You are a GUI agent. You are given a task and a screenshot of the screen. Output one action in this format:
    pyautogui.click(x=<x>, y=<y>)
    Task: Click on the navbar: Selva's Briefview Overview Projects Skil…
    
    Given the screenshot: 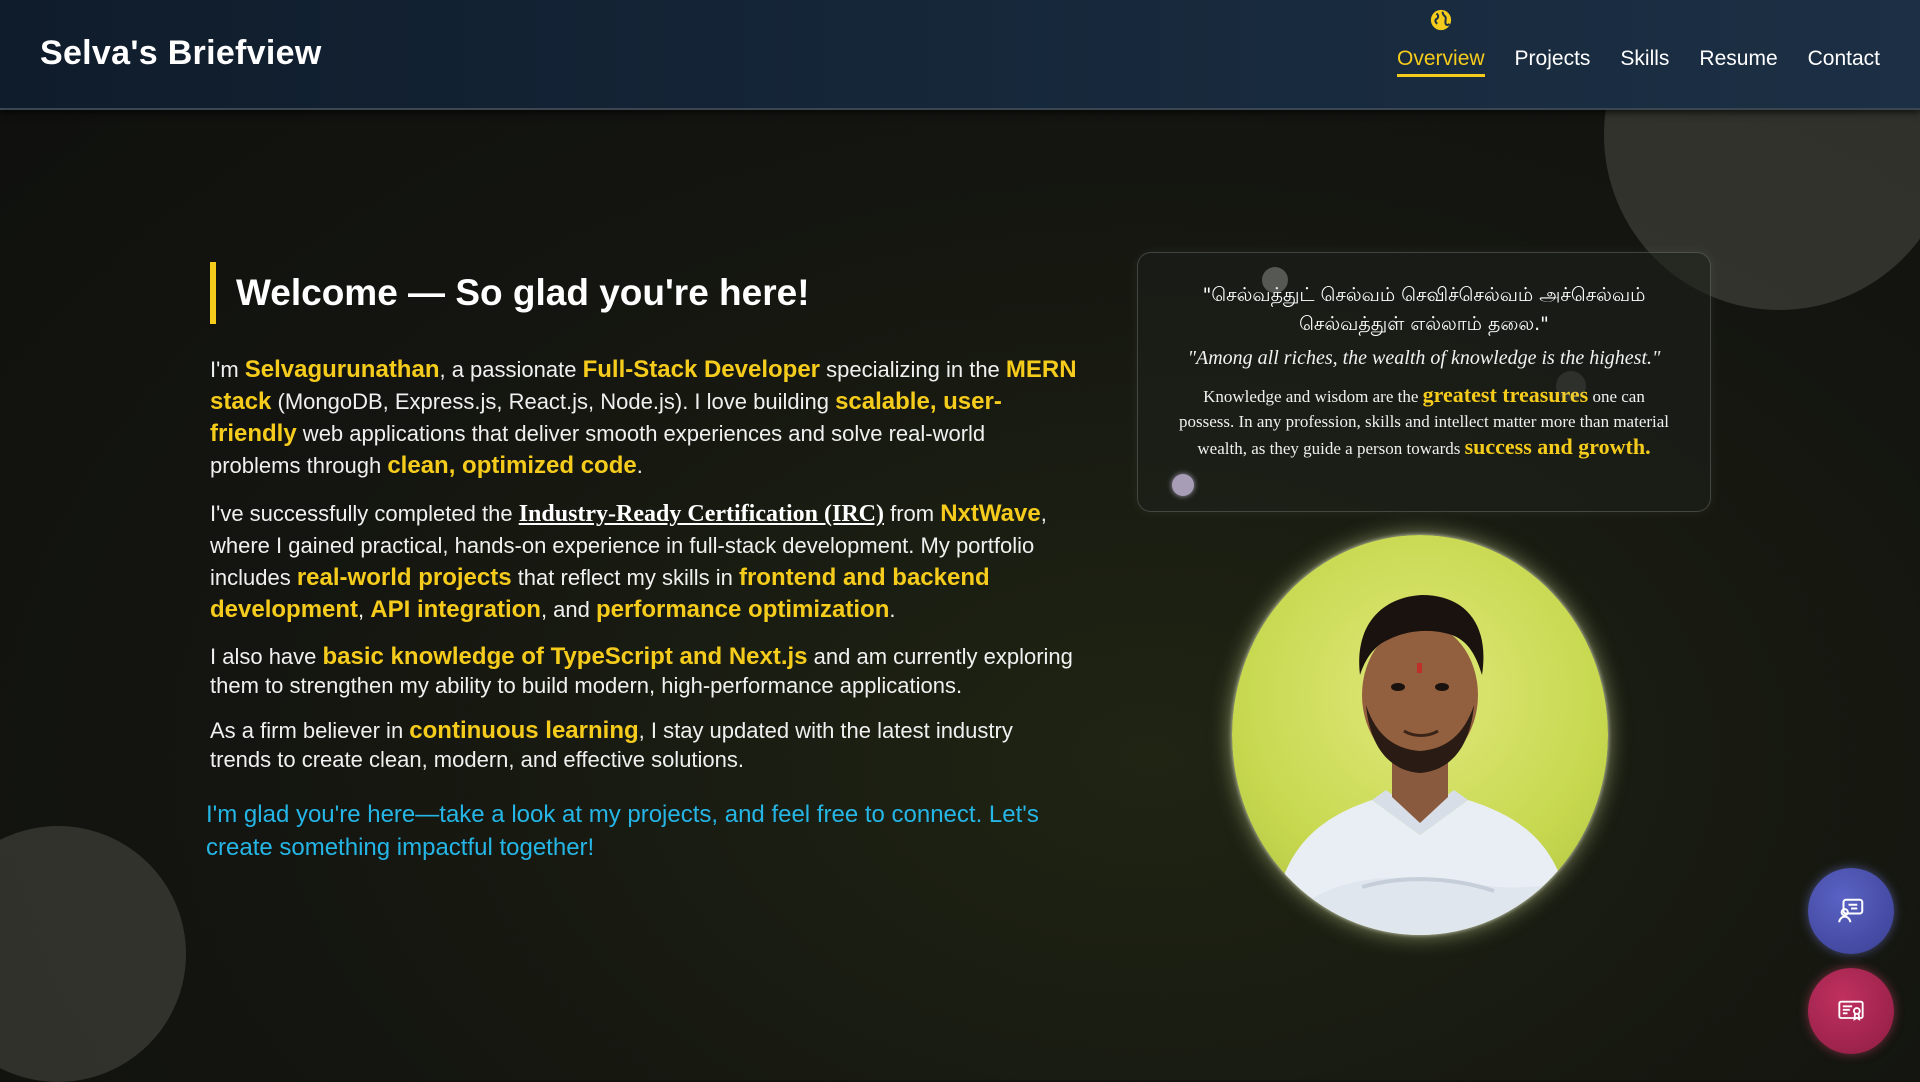 What is the action you would take?
    pyautogui.click(x=960, y=55)
    